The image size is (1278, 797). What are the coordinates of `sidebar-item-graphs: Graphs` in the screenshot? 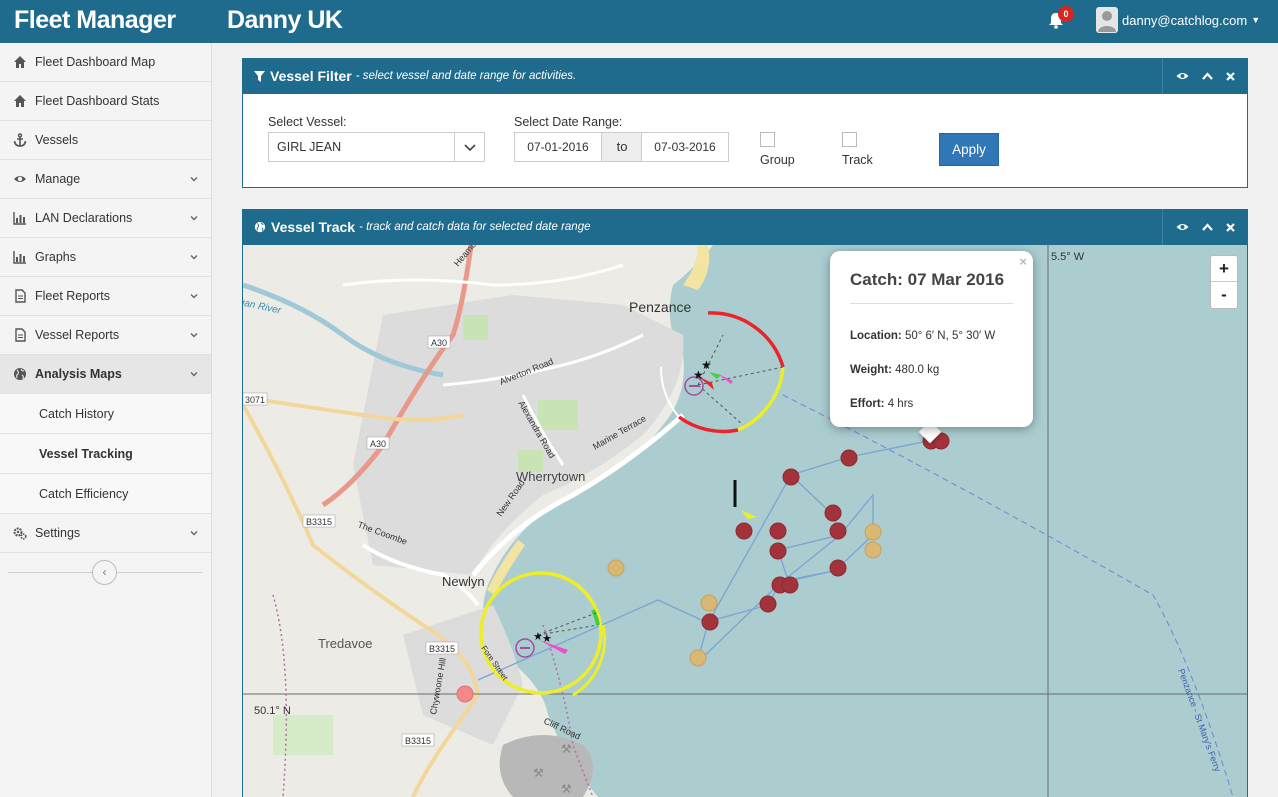 It's located at (105, 257).